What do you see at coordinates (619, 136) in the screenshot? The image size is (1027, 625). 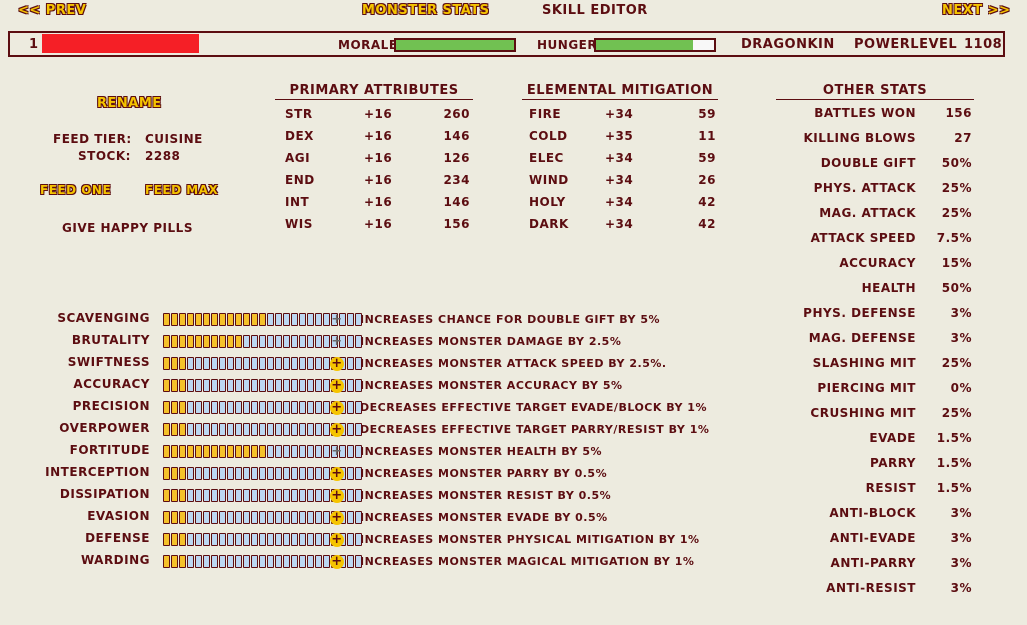 I see `elemental-bonus: +35` at bounding box center [619, 136].